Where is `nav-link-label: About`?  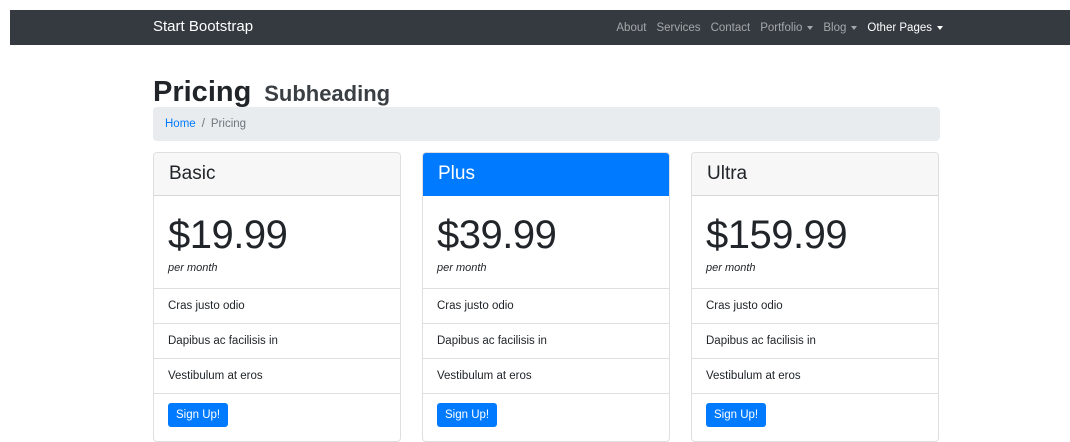
nav-link-label: About is located at coordinates (631, 27).